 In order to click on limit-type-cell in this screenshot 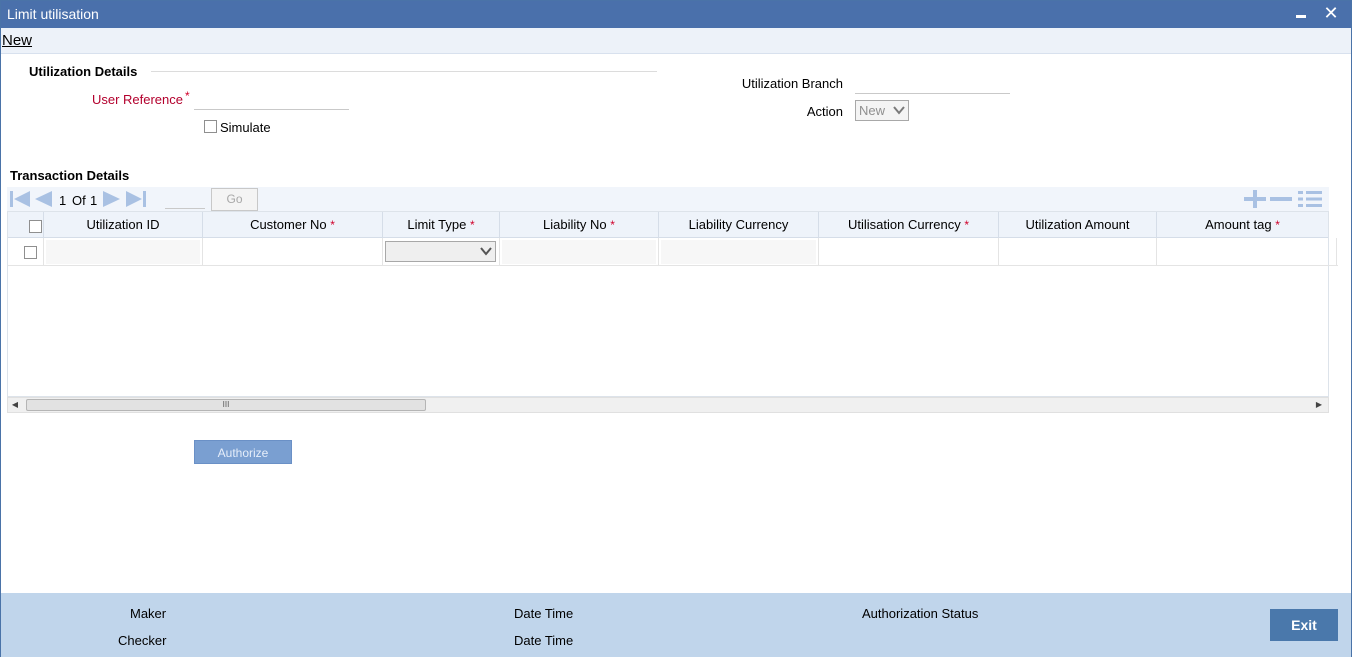, I will do `click(441, 252)`.